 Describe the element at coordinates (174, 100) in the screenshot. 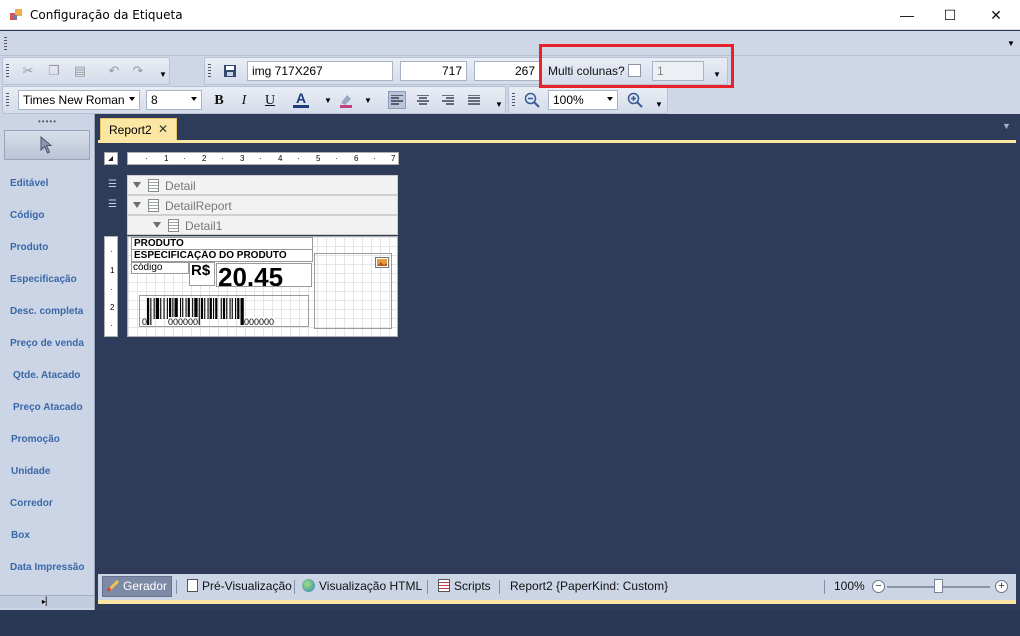

I see `font-size-select: 8` at that location.